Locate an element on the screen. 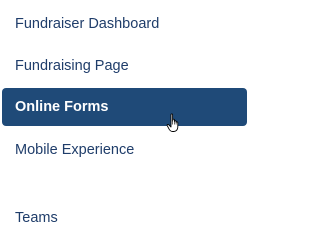  menu-item-mobile-experience: Mobile Experience is located at coordinates (124, 150).